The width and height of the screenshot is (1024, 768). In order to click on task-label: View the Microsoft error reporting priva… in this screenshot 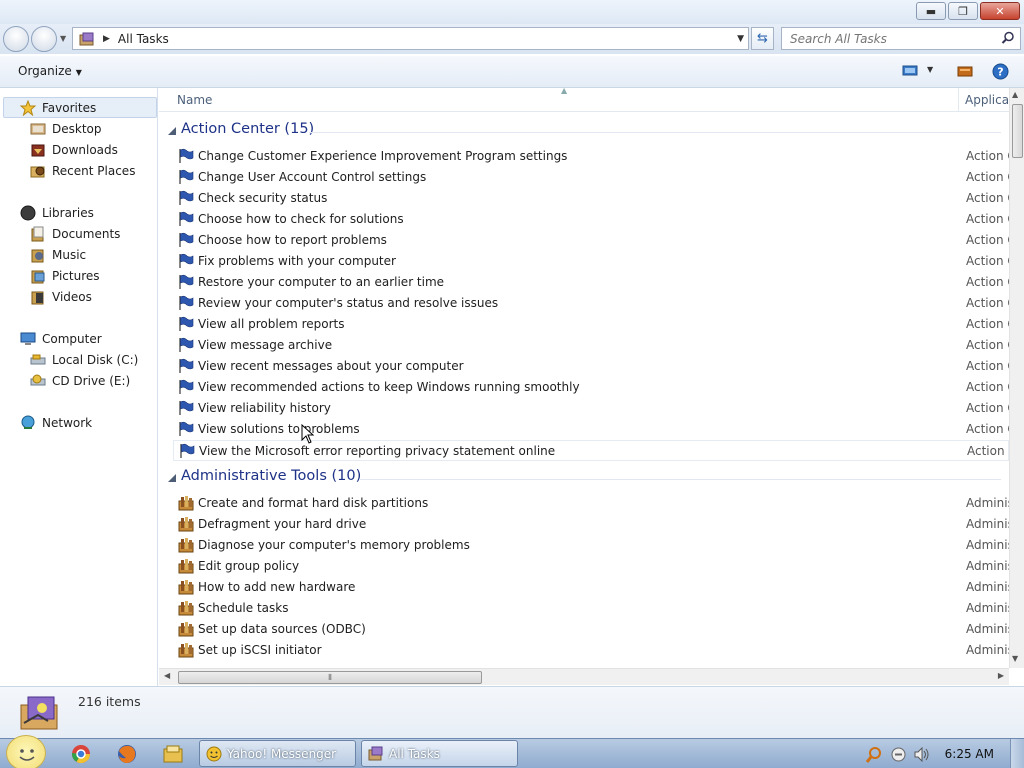, I will do `click(377, 451)`.